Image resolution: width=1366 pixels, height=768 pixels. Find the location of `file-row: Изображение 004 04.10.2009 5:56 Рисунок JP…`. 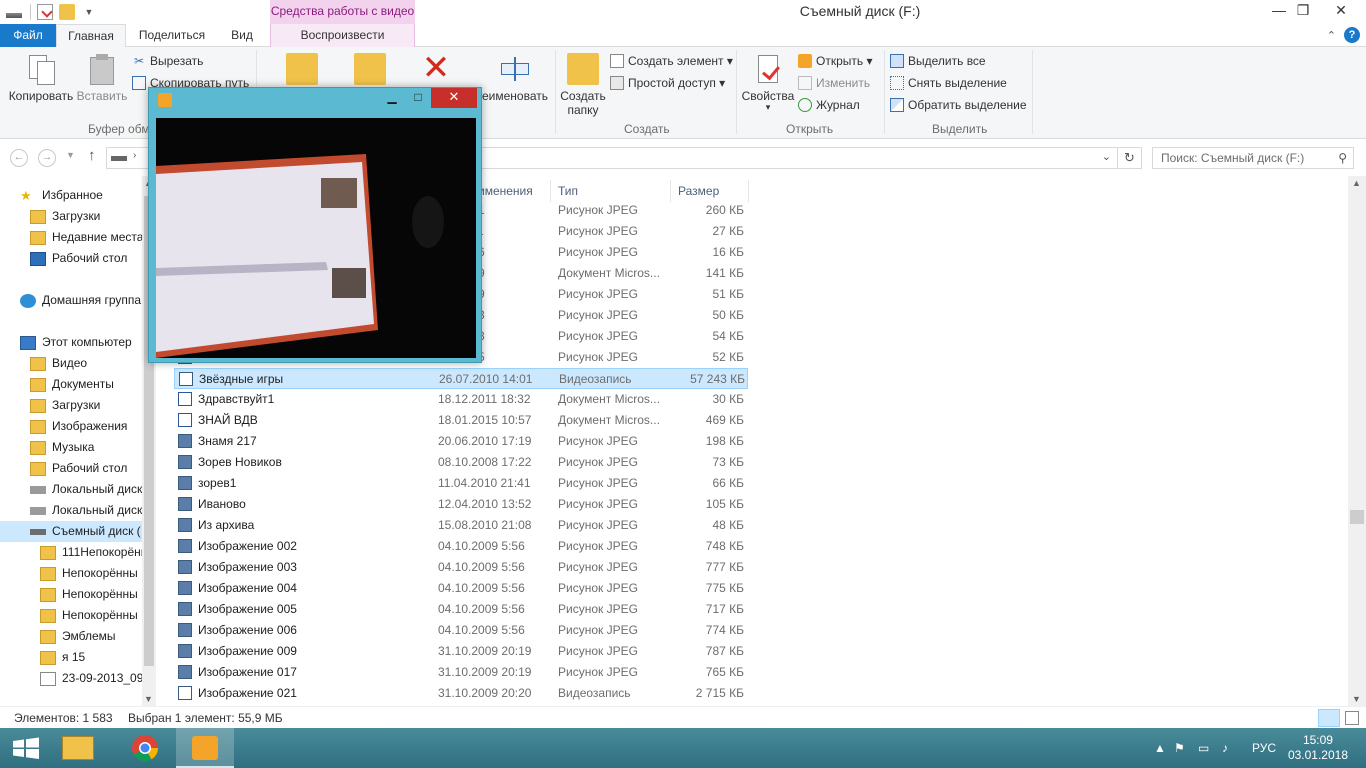

file-row: Изображение 004 04.10.2009 5:56 Рисунок JP… is located at coordinates (461, 588).